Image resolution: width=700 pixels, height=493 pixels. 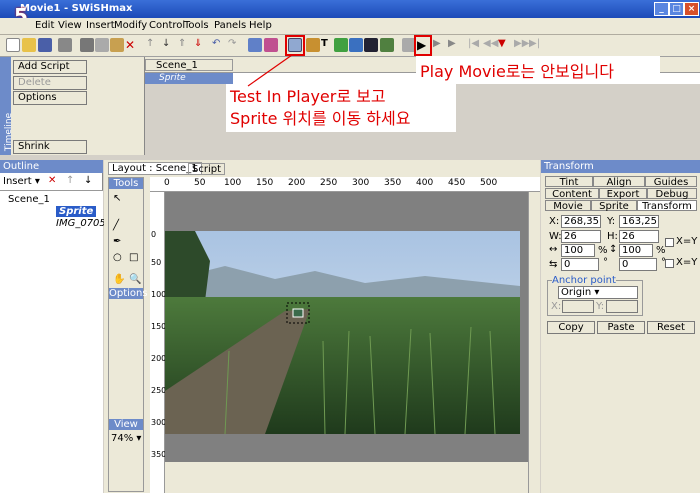 I want to click on rect-tool-icon: □, so click(x=133, y=257).